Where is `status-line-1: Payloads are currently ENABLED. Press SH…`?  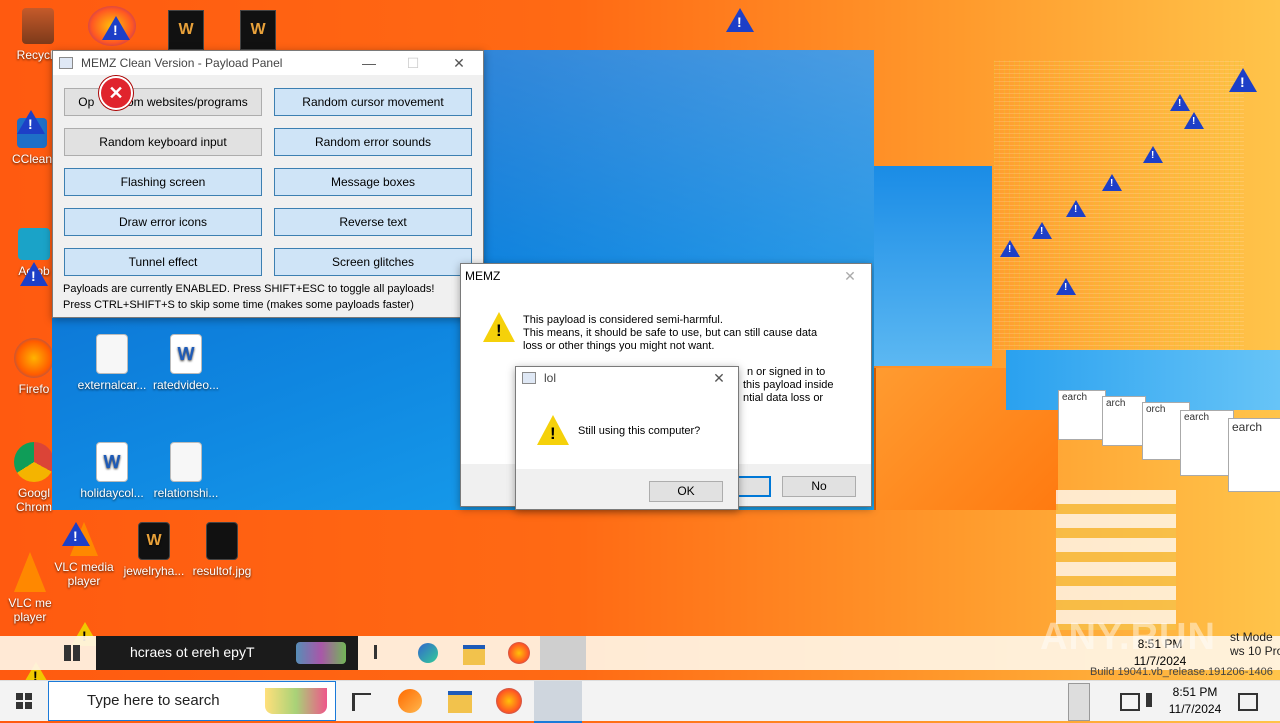 status-line-1: Payloads are currently ENABLED. Press SH… is located at coordinates (249, 289).